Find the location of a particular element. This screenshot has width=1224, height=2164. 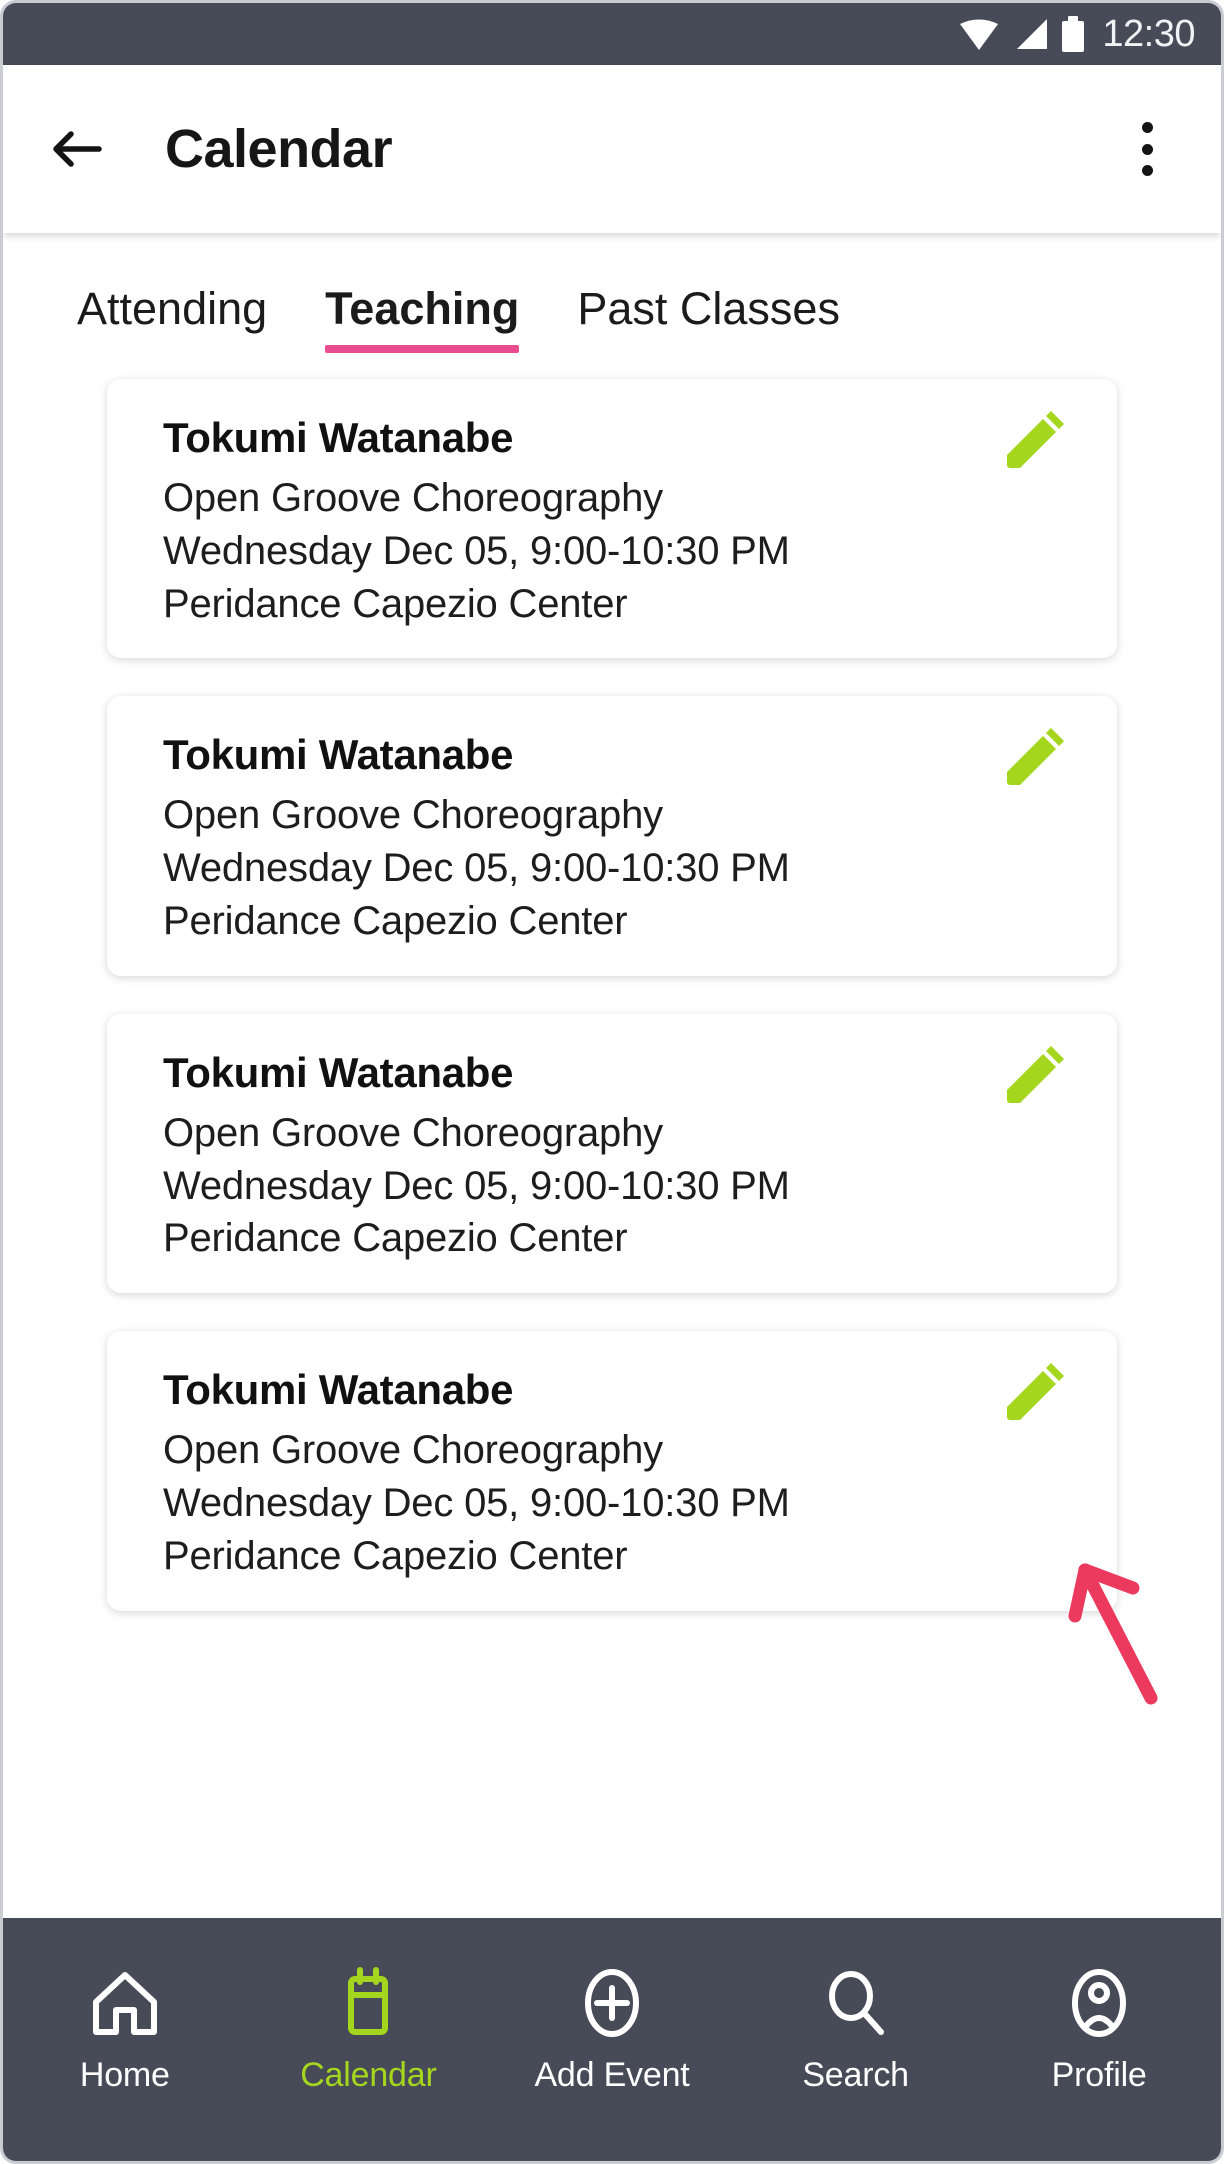

tab-label: Teaching is located at coordinates (422, 308).